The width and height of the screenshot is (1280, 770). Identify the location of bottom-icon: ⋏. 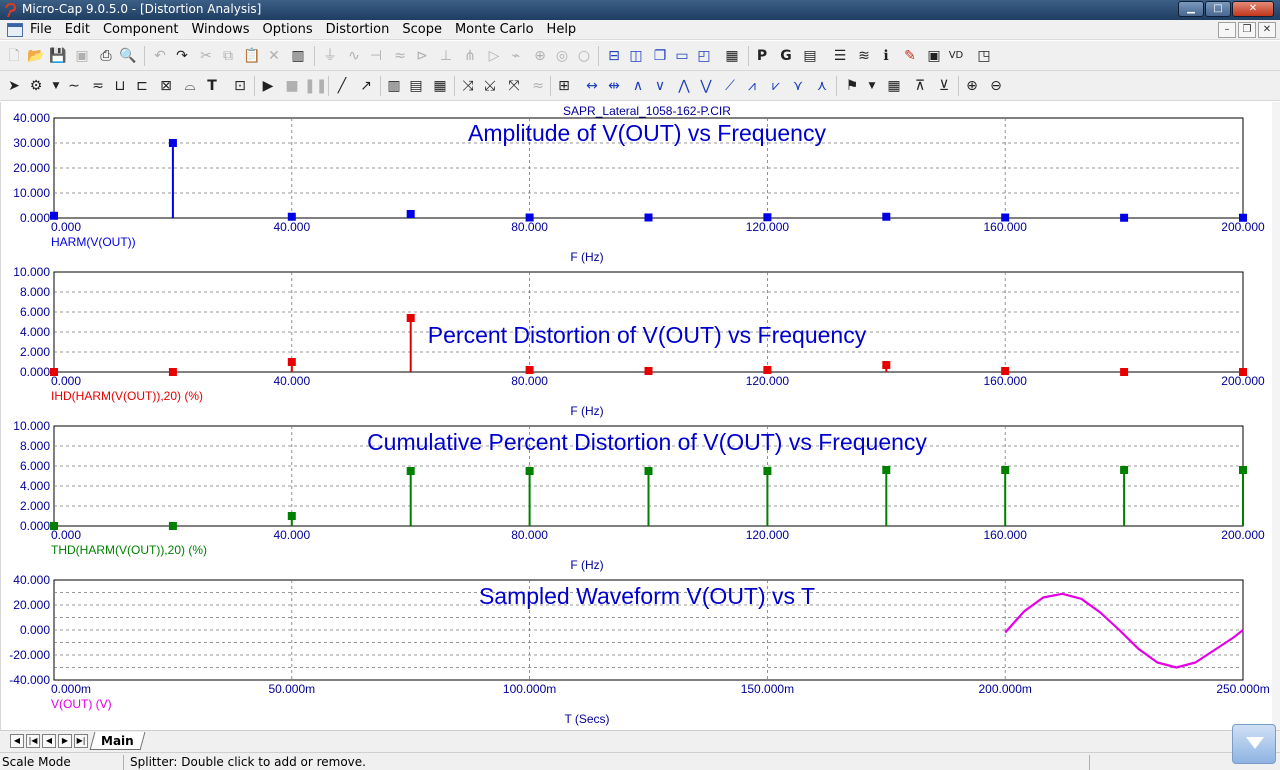
(822, 86).